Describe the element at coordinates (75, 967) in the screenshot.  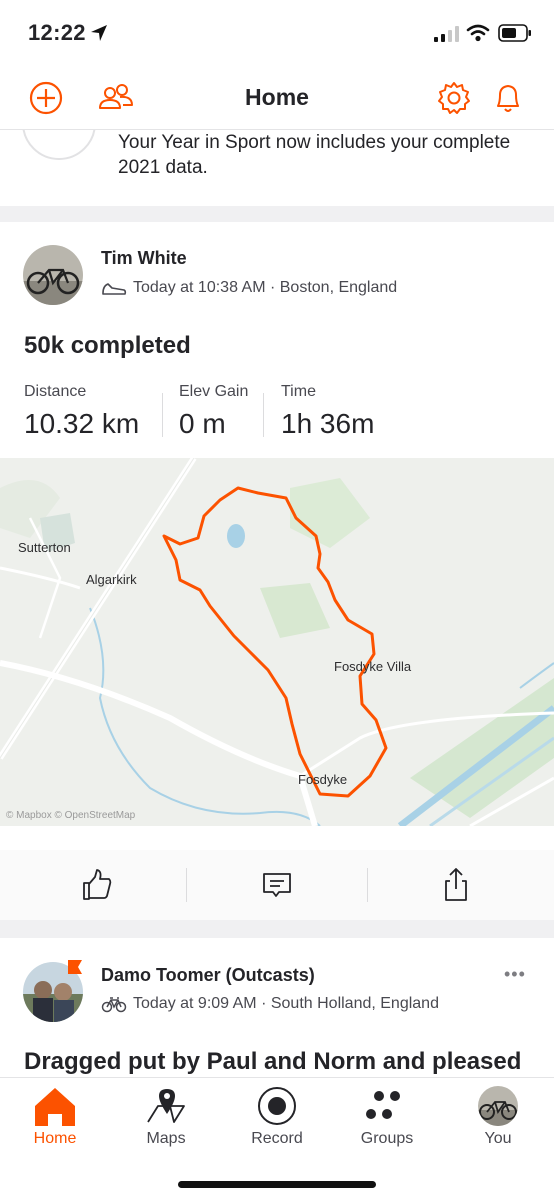
I see `club-badge-icon` at that location.